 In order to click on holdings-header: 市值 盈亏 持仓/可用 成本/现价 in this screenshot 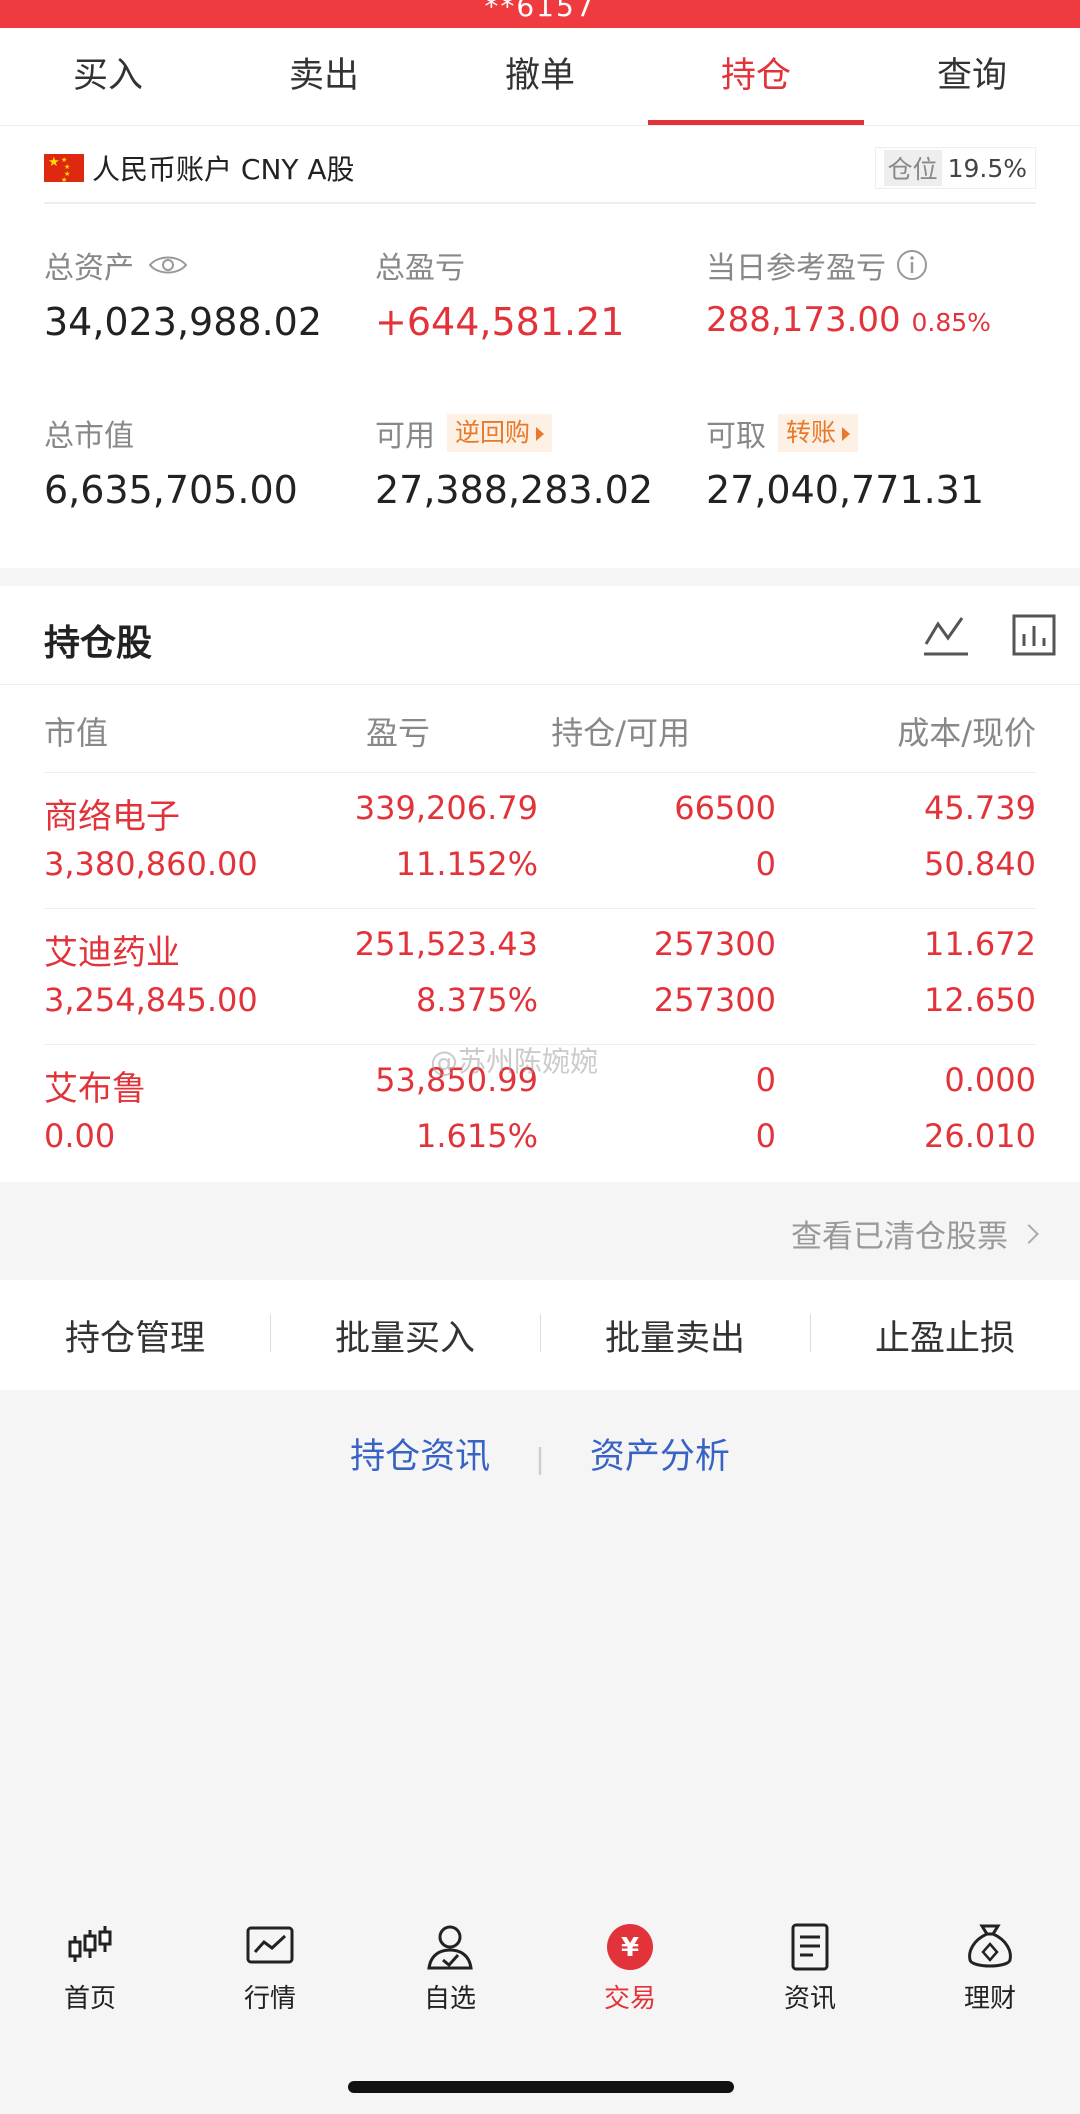, I will do `click(540, 730)`.